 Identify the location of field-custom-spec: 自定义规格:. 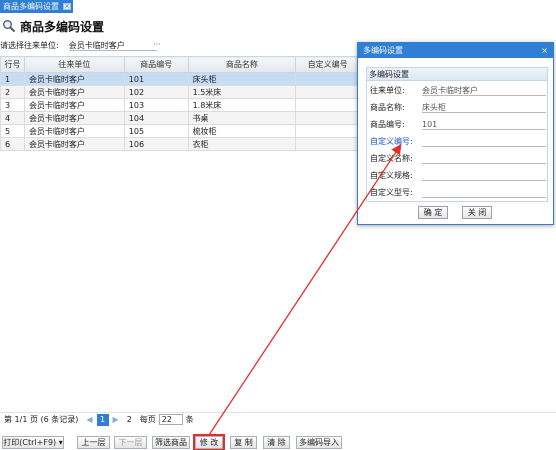
(458, 175).